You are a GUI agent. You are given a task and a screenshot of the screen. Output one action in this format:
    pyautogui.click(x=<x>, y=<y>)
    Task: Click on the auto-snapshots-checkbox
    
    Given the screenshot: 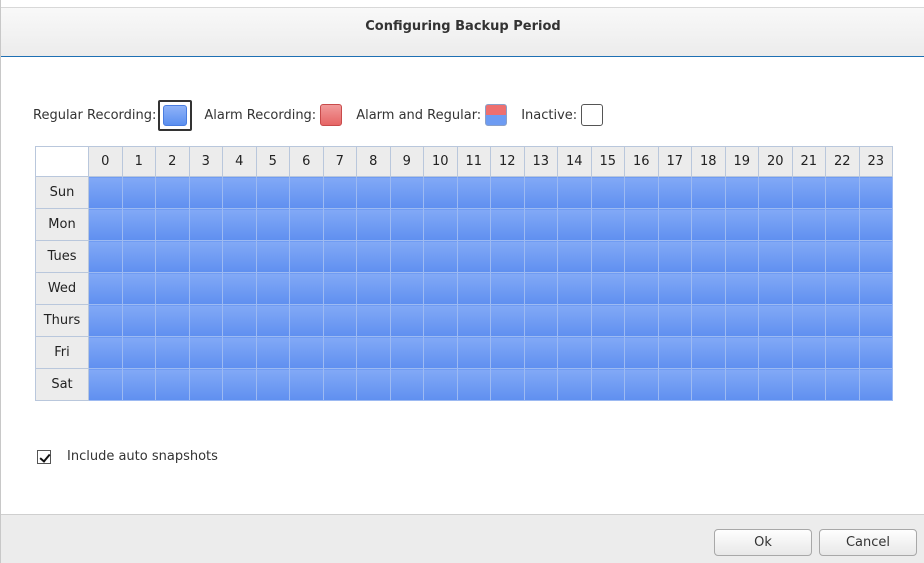 What is the action you would take?
    pyautogui.click(x=44, y=456)
    